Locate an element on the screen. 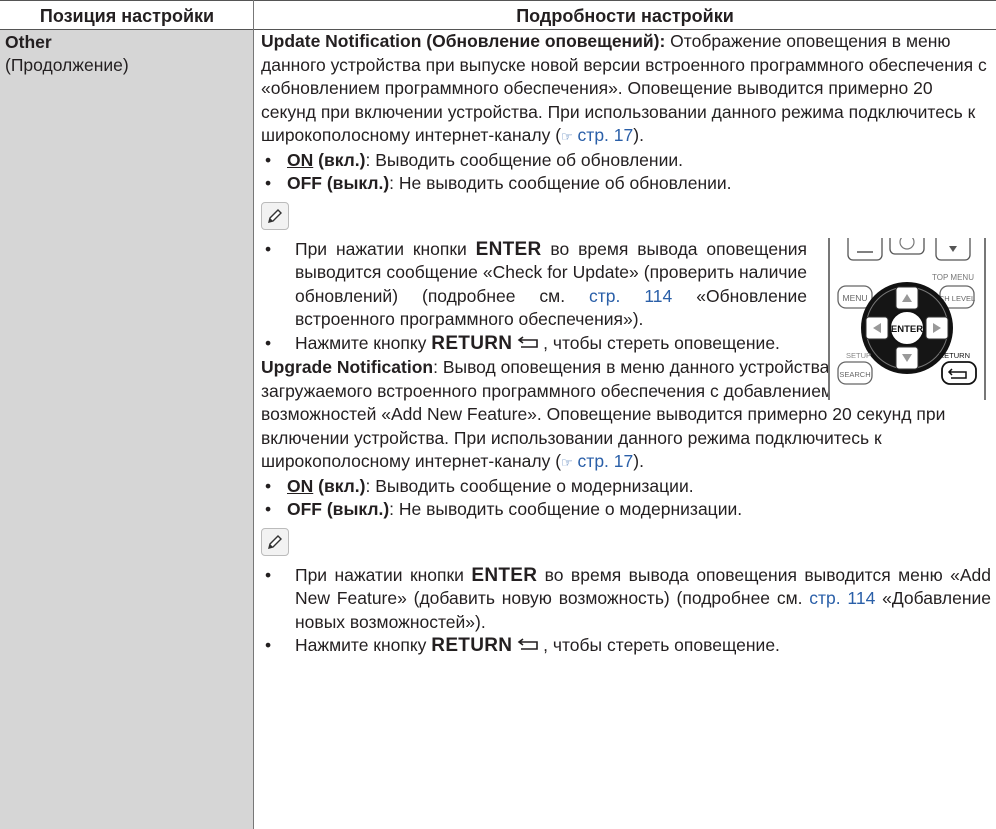  setting-item-continued: (Продолжение) is located at coordinates (67, 65).